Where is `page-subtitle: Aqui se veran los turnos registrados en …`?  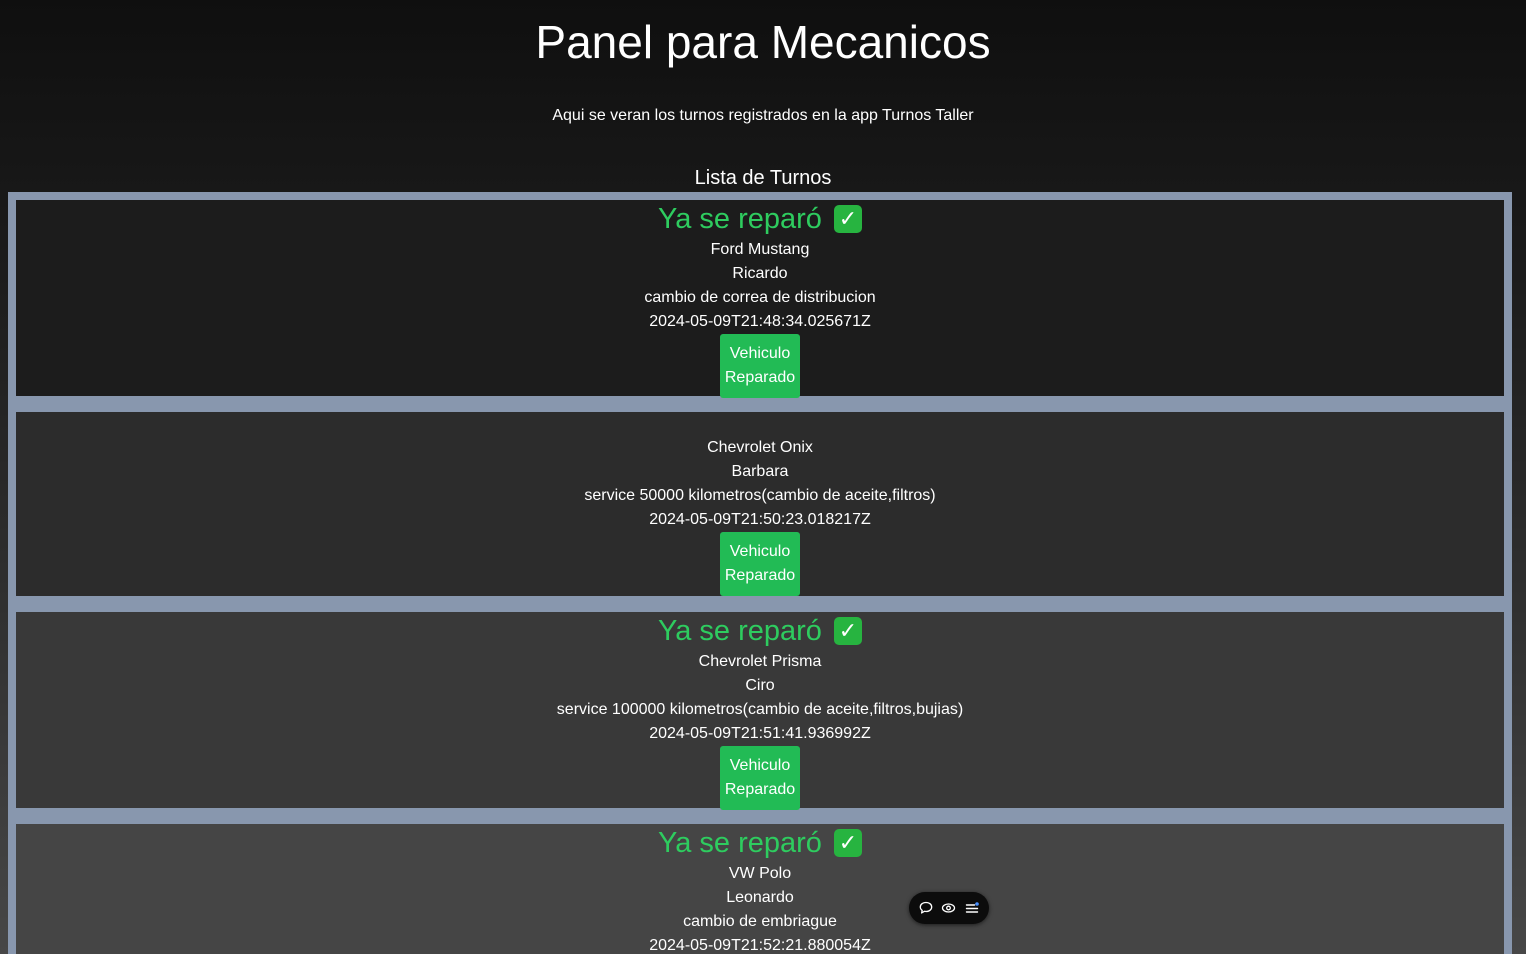
page-subtitle: Aqui se veran los turnos registrados en … is located at coordinates (763, 115).